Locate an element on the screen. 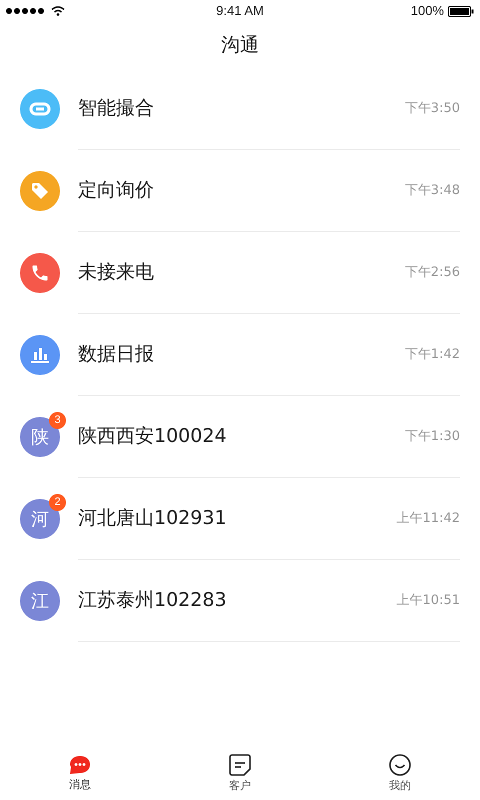  tab-bar-item: 消息 is located at coordinates (80, 774).